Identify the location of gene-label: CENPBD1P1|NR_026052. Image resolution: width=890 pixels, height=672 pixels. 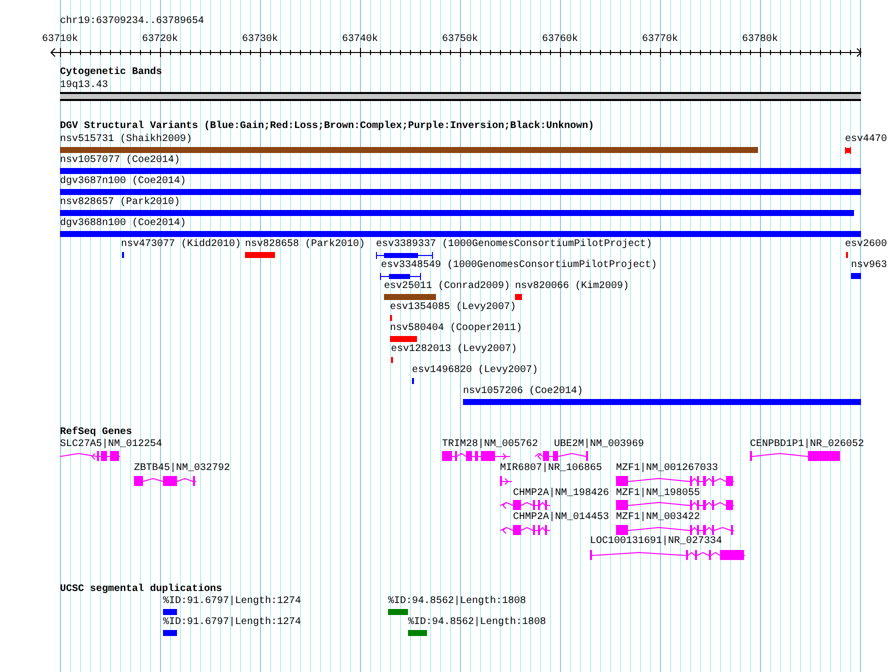
(807, 445).